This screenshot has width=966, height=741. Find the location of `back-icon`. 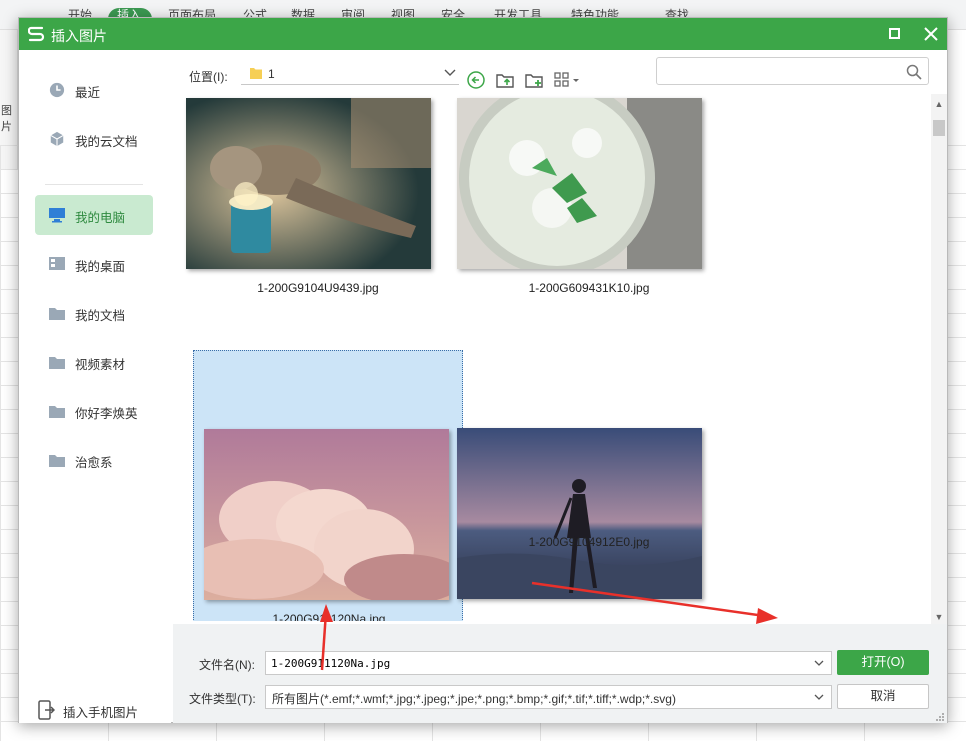

back-icon is located at coordinates (476, 80).